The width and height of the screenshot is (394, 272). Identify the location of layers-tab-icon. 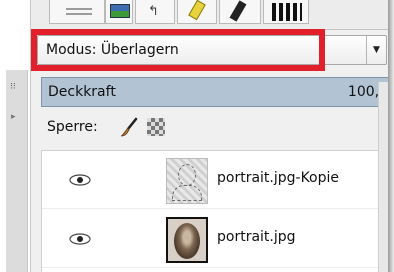
(79, 9).